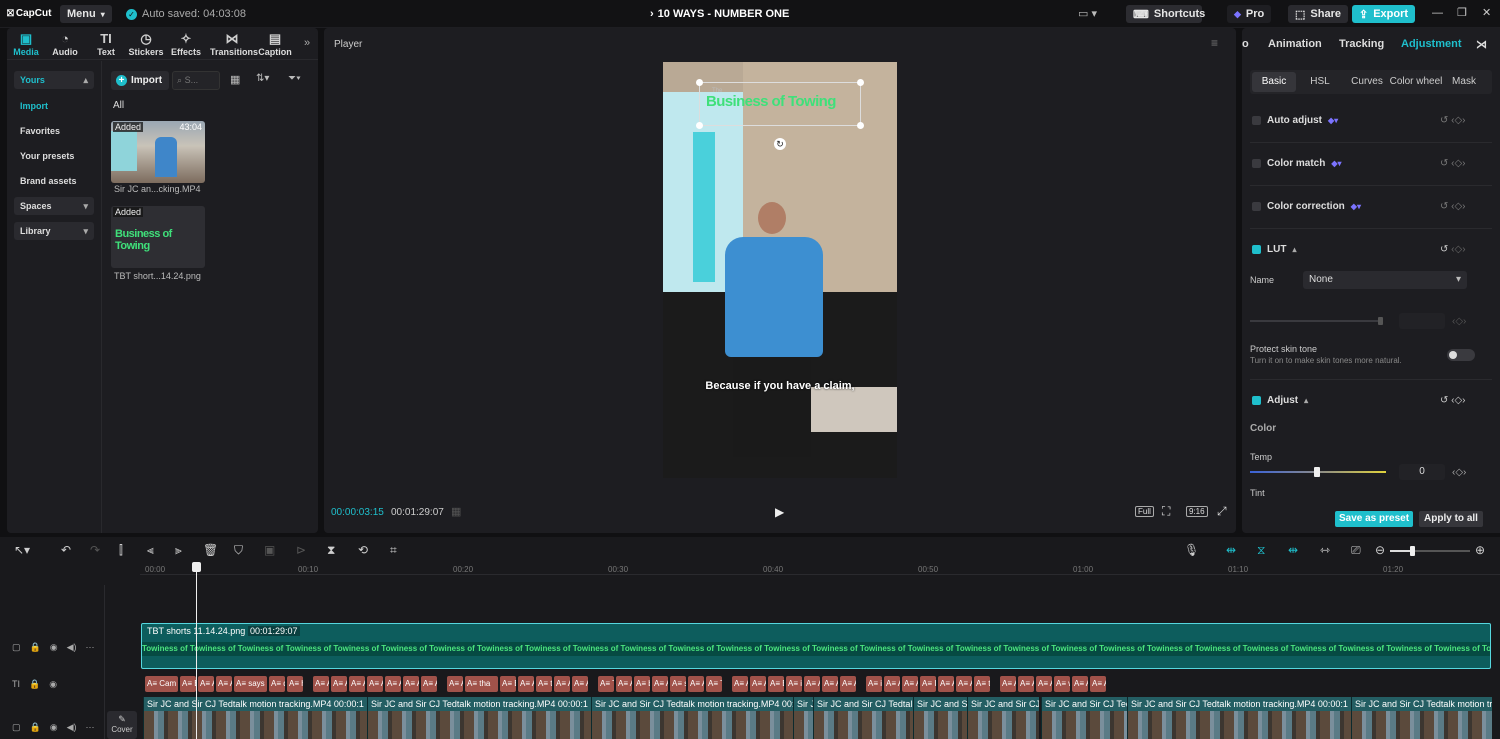  What do you see at coordinates (1416, 82) in the screenshot?
I see `subtab-color-wheel: Color wheel` at bounding box center [1416, 82].